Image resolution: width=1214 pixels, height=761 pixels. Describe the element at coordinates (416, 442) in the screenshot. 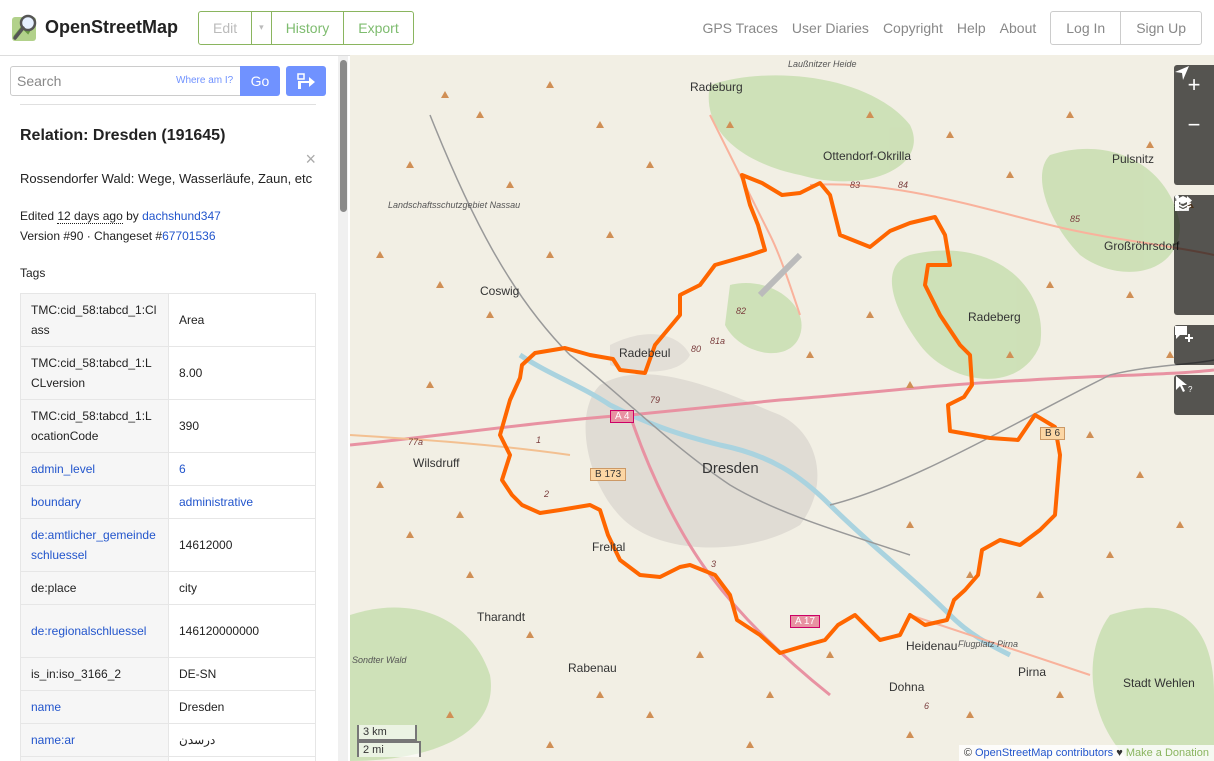

I see `road-number-77a: 77a` at that location.